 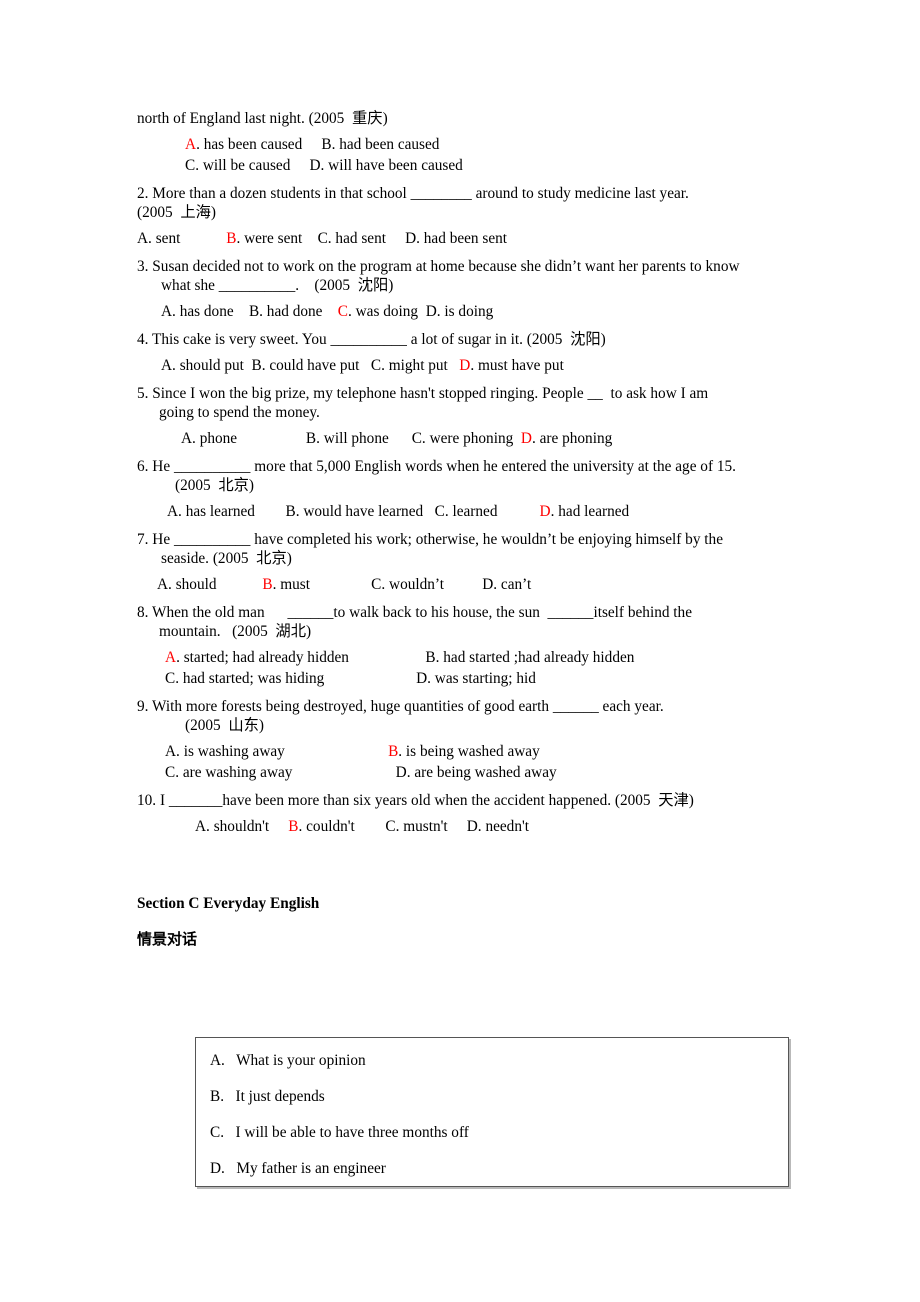 I want to click on question-stem-continuation: mountain. (2005 湖北), so click(x=235, y=631).